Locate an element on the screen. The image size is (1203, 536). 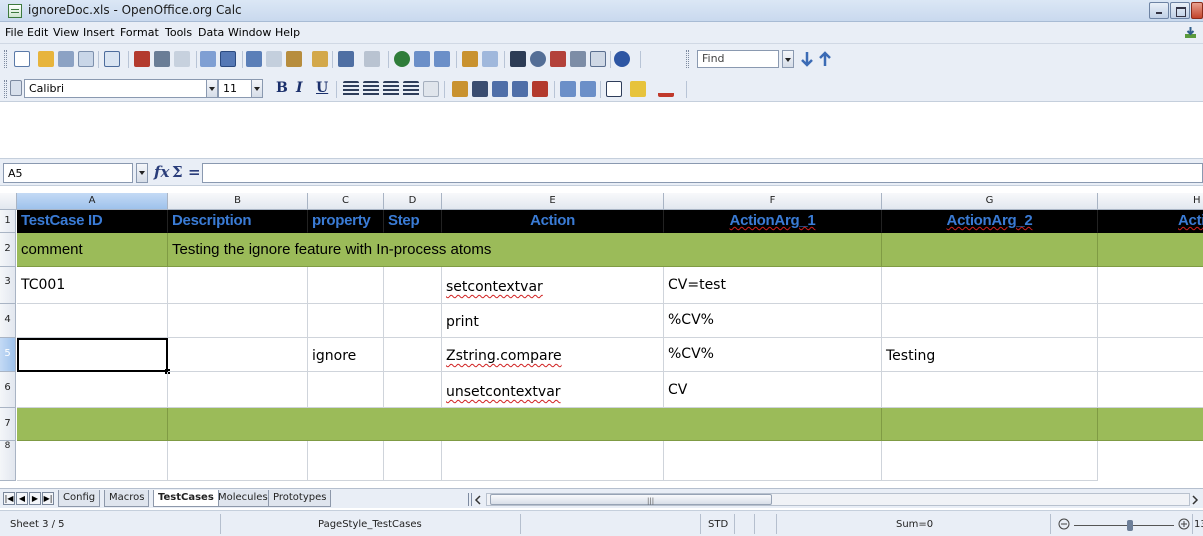
sheet-tab-macros: Macros is located at coordinates (127, 498).